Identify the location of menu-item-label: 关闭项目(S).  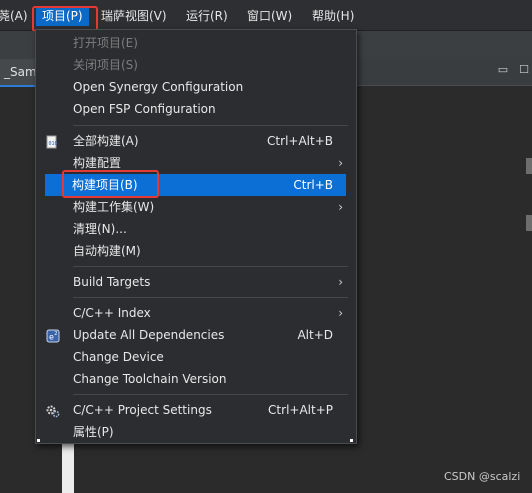
(105, 65).